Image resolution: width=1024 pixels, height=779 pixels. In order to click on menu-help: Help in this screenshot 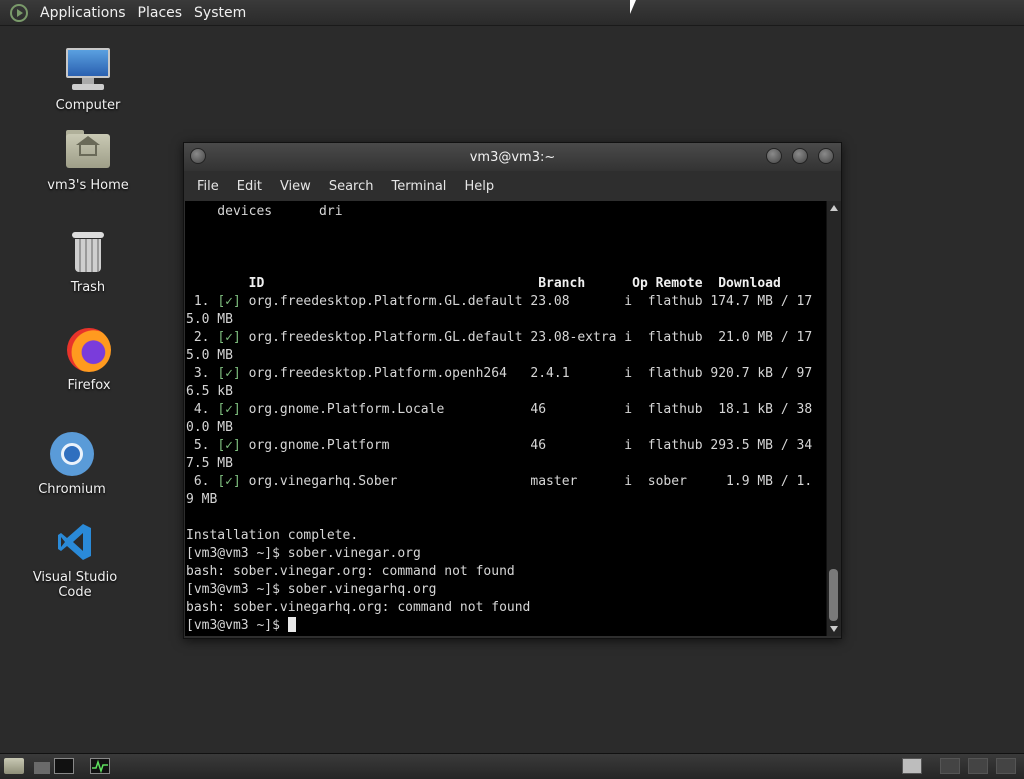, I will do `click(479, 186)`.